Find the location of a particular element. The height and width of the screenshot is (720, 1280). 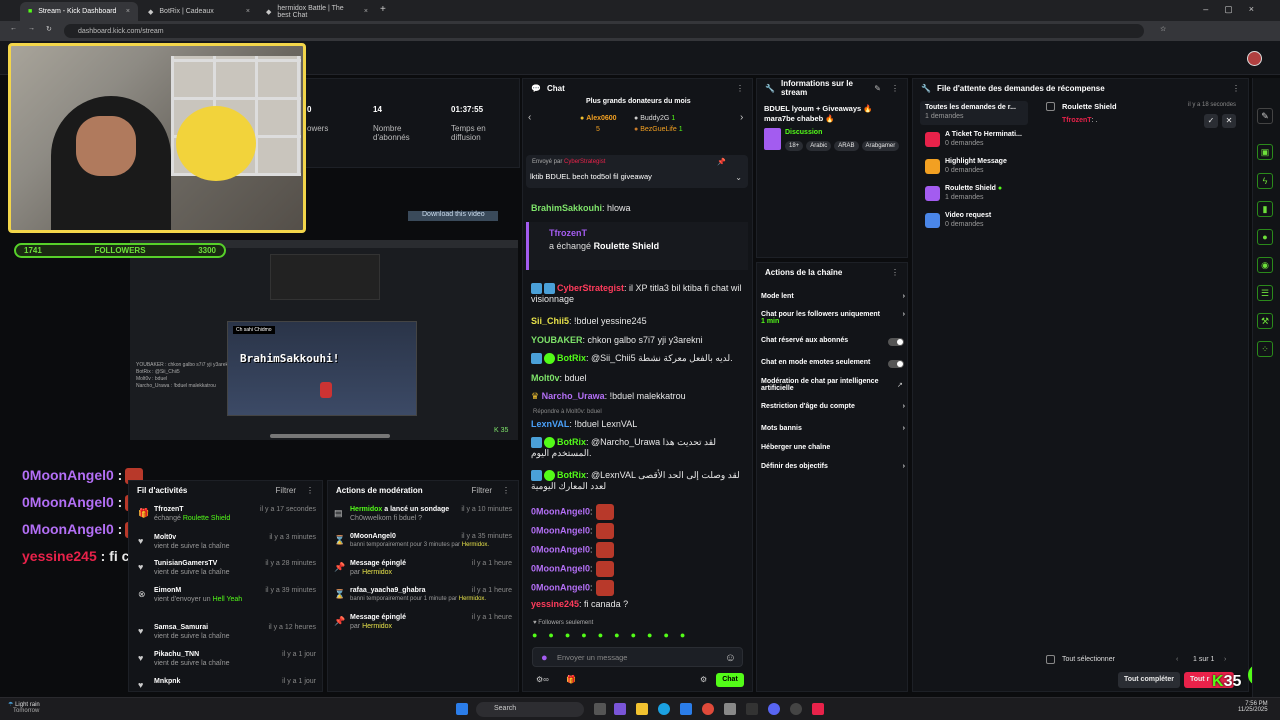

prev-page-icon: ‹ is located at coordinates (1177, 659).